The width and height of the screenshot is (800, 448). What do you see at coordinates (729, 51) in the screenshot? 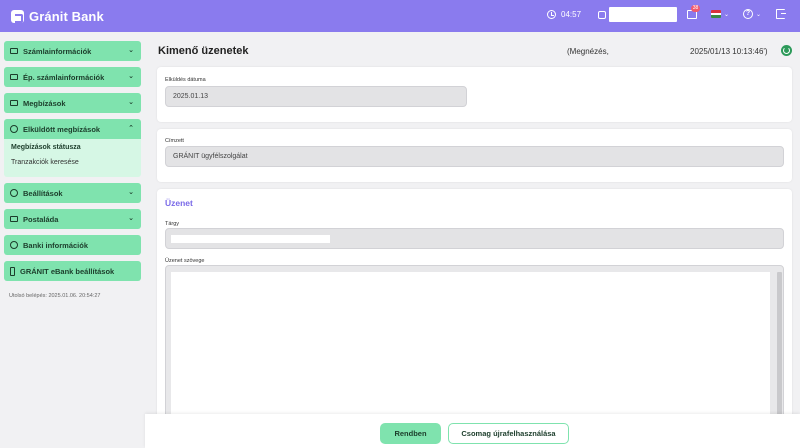
I see `query-timestamp: 2025/01/13 10:13:46')` at bounding box center [729, 51].